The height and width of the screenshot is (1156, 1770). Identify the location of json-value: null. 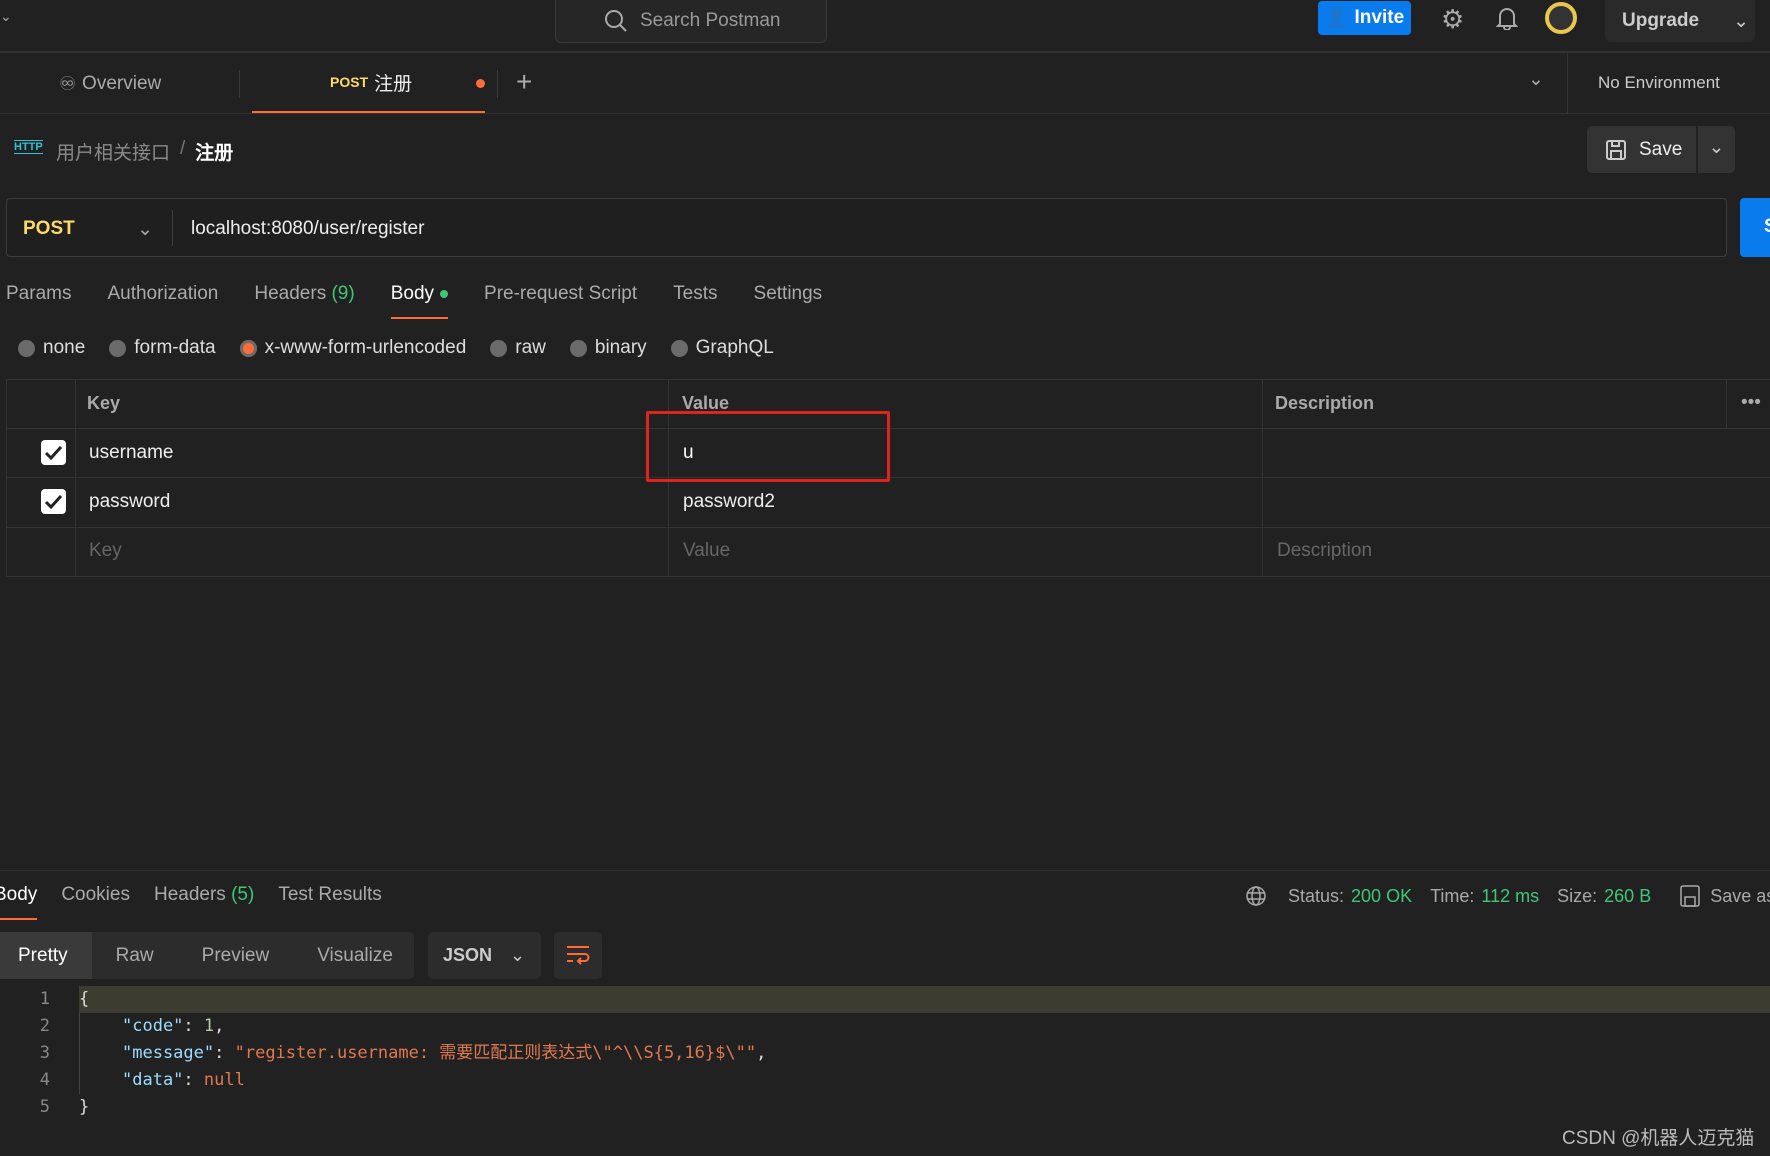
(224, 1080).